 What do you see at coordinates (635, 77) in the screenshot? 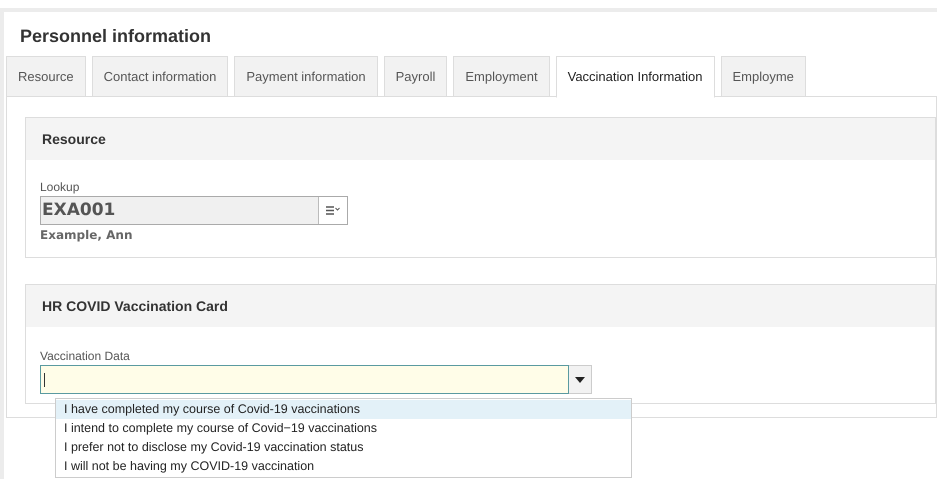
I see `tab: Vaccination Information` at bounding box center [635, 77].